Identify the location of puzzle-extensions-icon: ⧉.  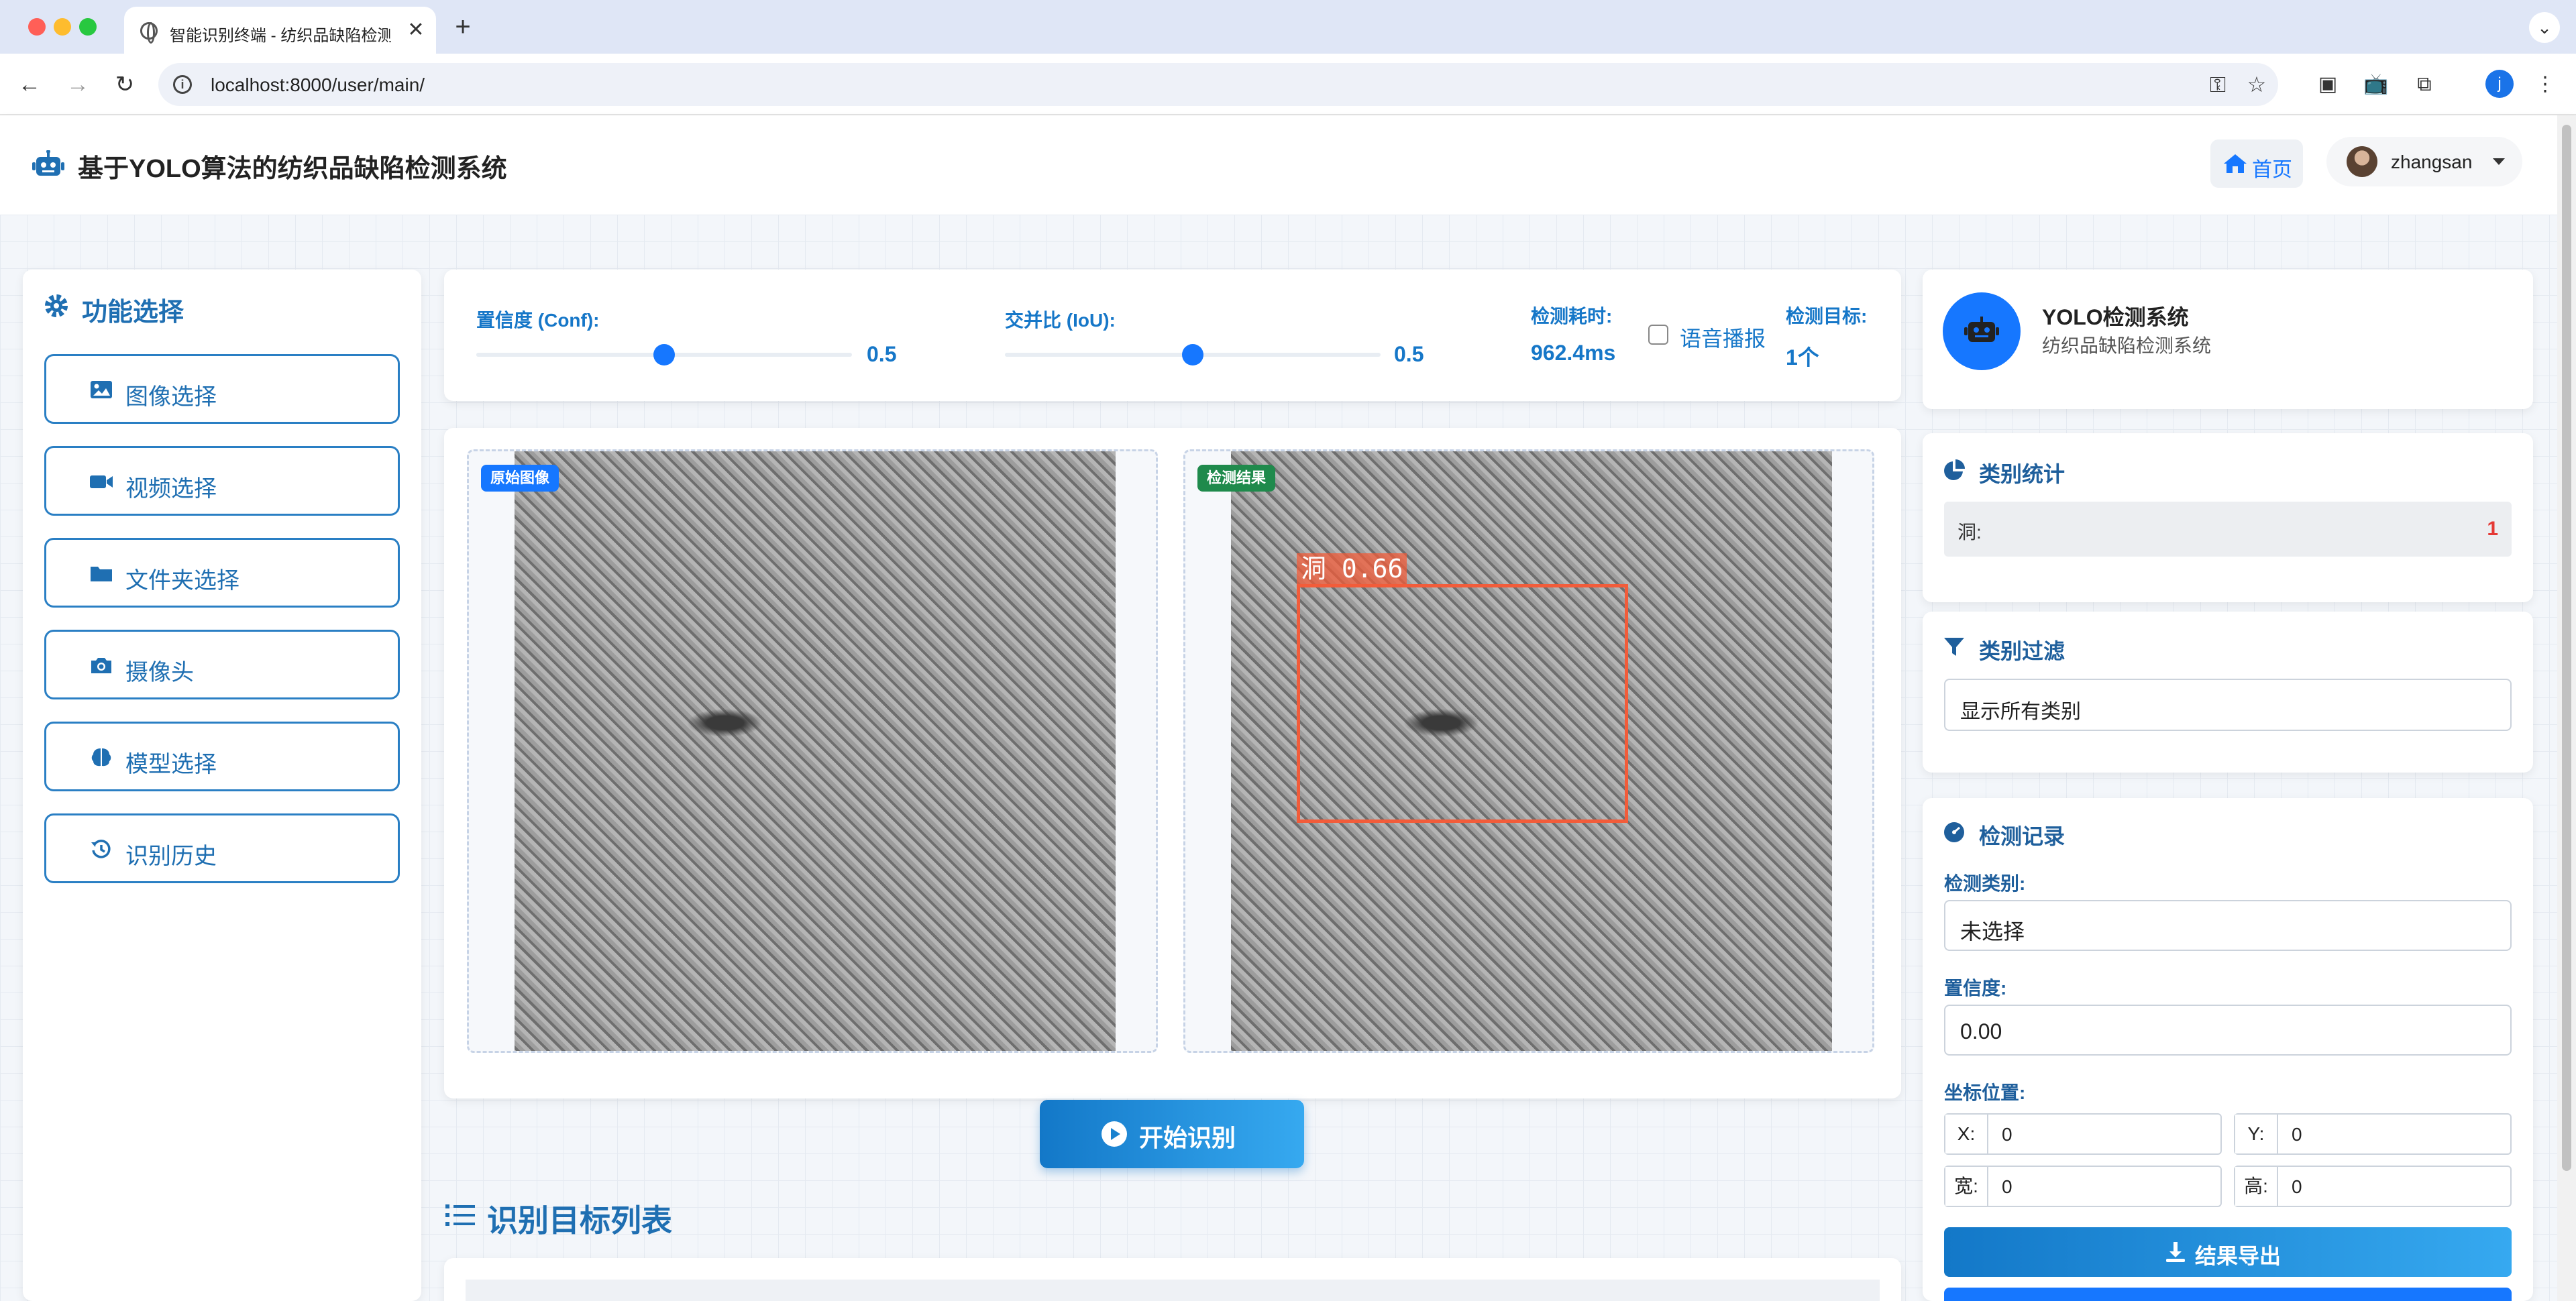
(2424, 84).